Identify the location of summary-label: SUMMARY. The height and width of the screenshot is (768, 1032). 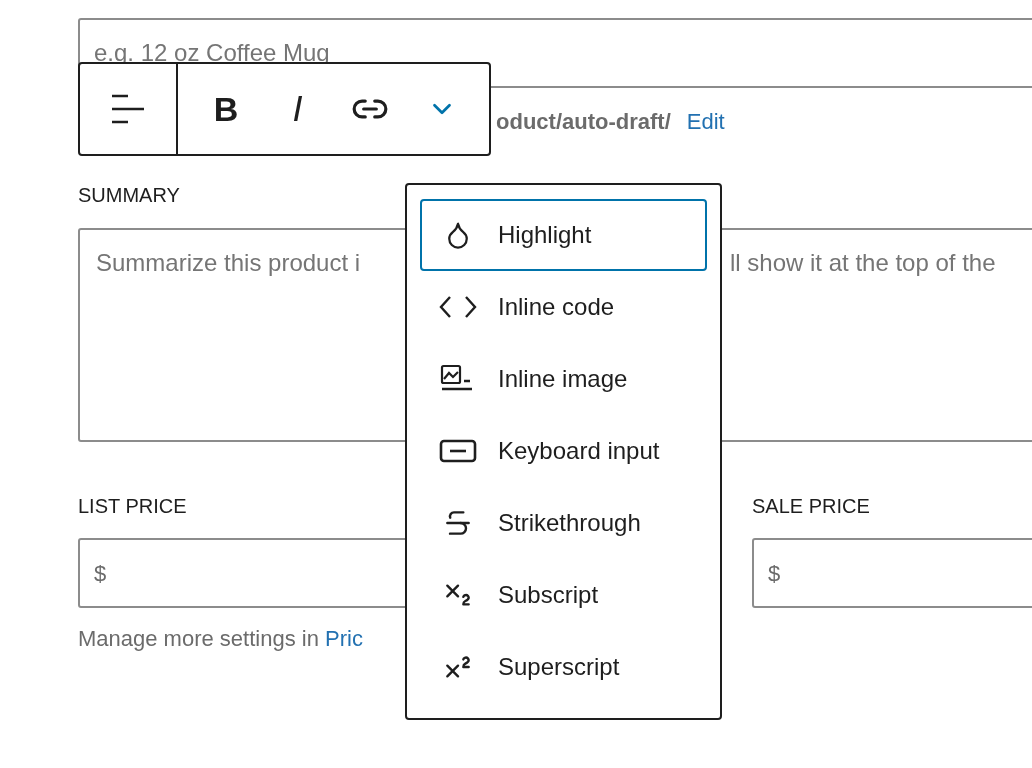
(129, 195).